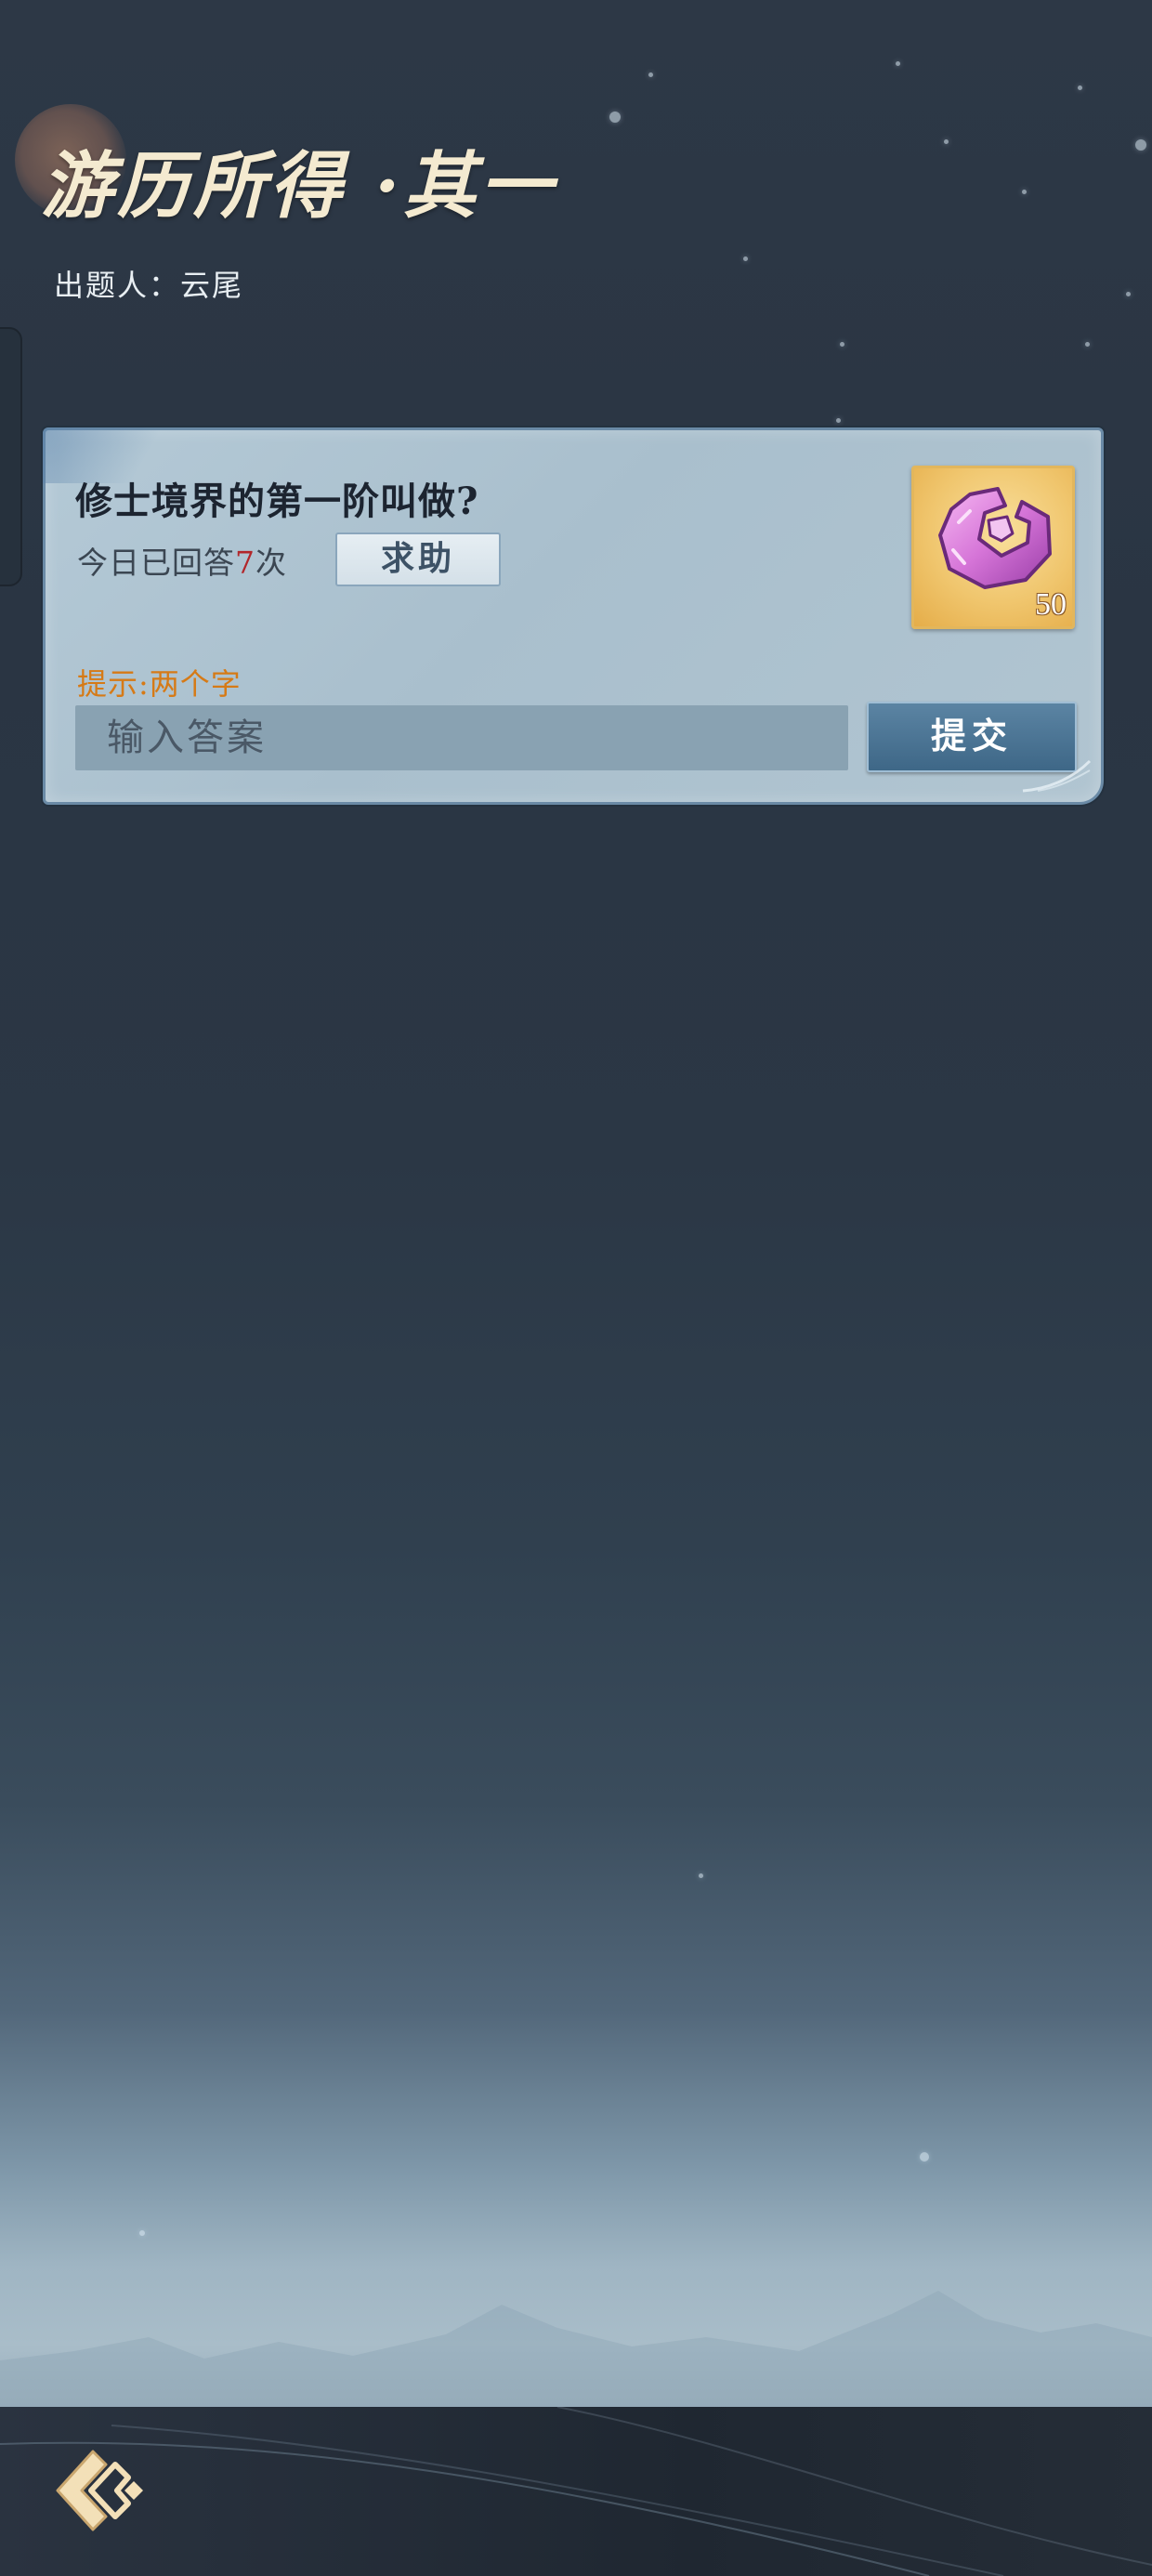  Describe the element at coordinates (576, 2349) in the screenshot. I see `mountain-silhouette` at that location.